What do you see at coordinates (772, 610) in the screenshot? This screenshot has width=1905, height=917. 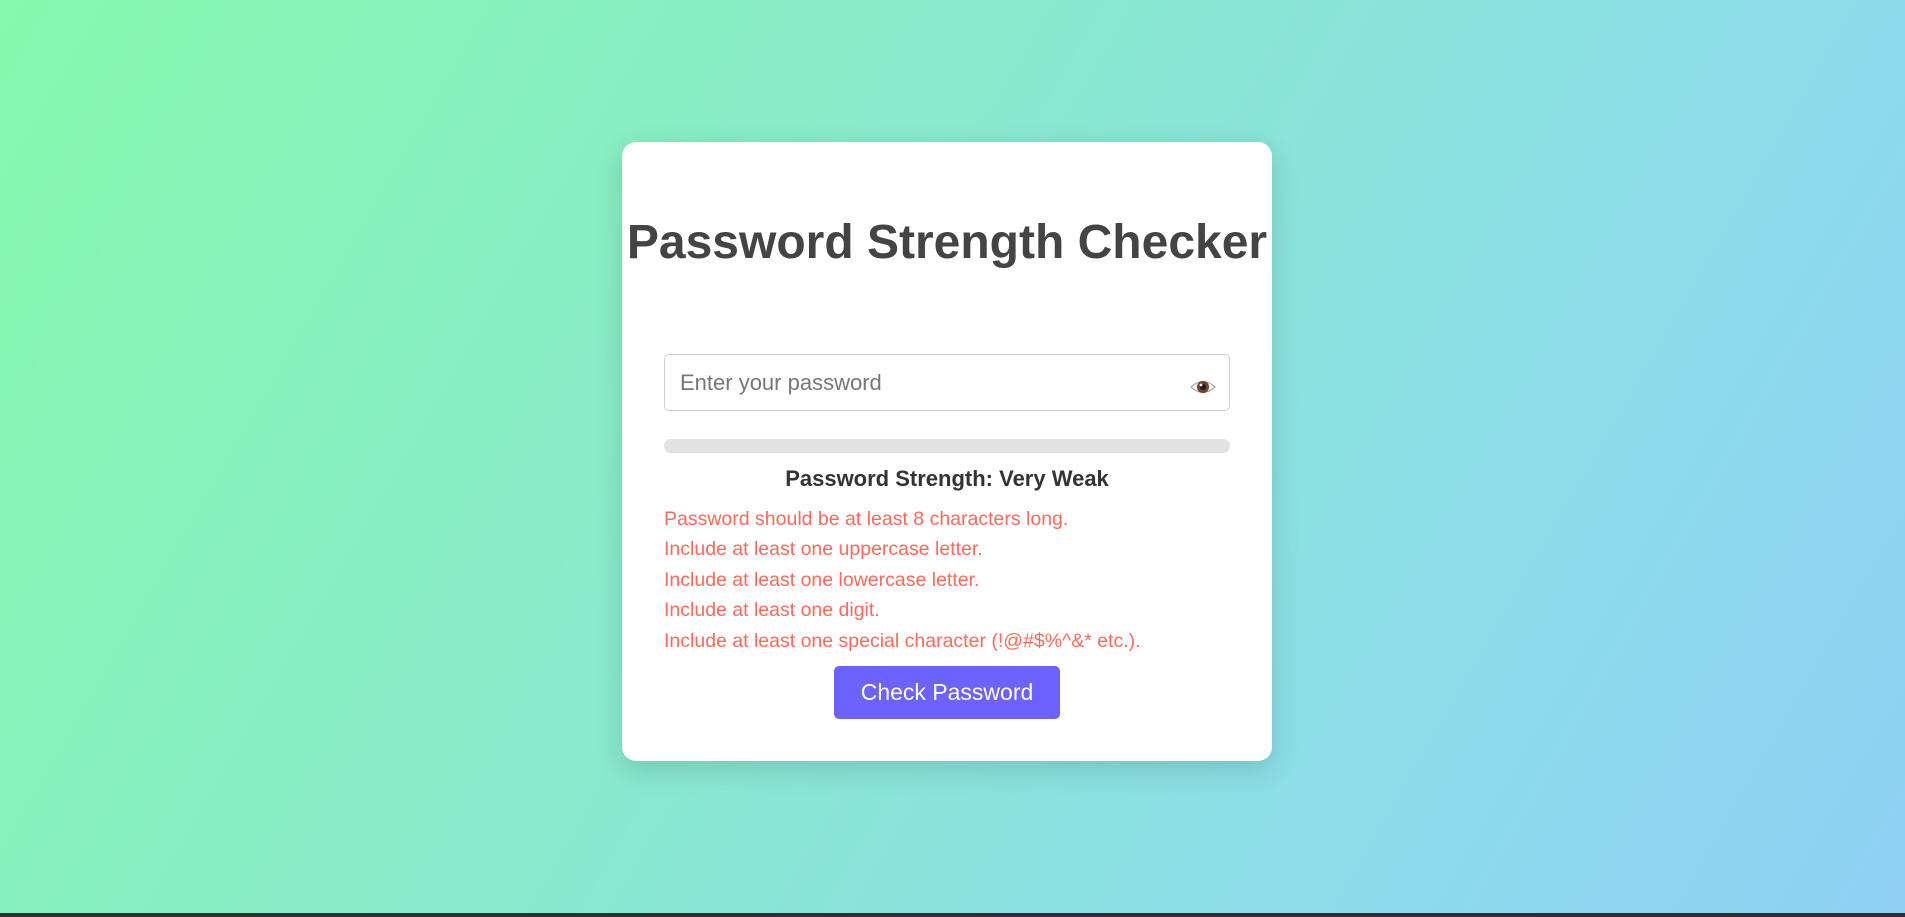 I see `feedback-item: Include at least one digit.` at bounding box center [772, 610].